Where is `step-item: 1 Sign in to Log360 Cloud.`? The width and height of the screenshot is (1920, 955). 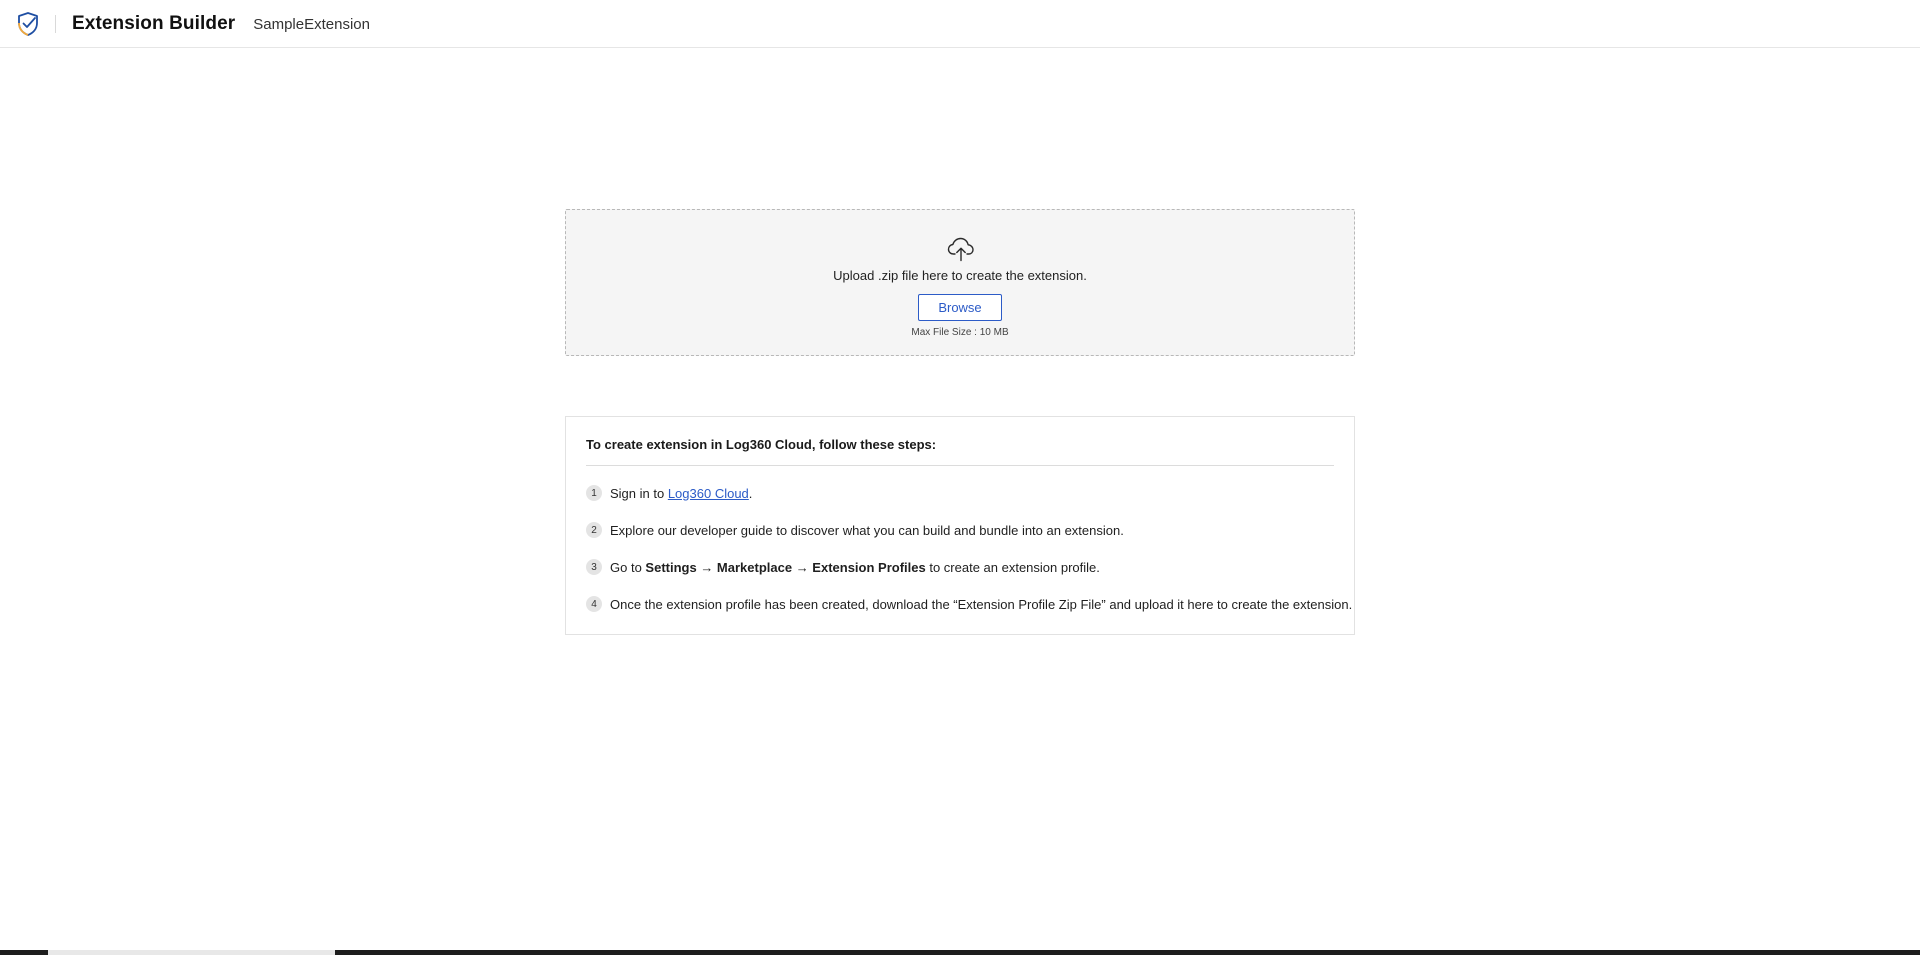
step-item: 1 Sign in to Log360 Cloud. is located at coordinates (669, 493).